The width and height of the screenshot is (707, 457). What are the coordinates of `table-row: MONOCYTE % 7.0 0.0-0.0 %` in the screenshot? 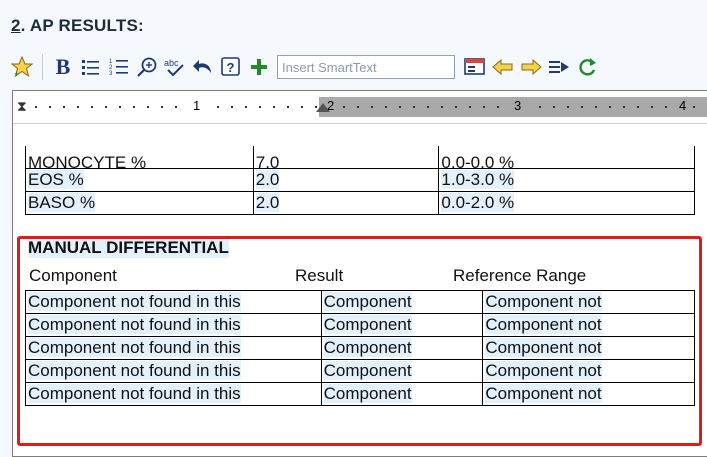 It's located at (360, 157).